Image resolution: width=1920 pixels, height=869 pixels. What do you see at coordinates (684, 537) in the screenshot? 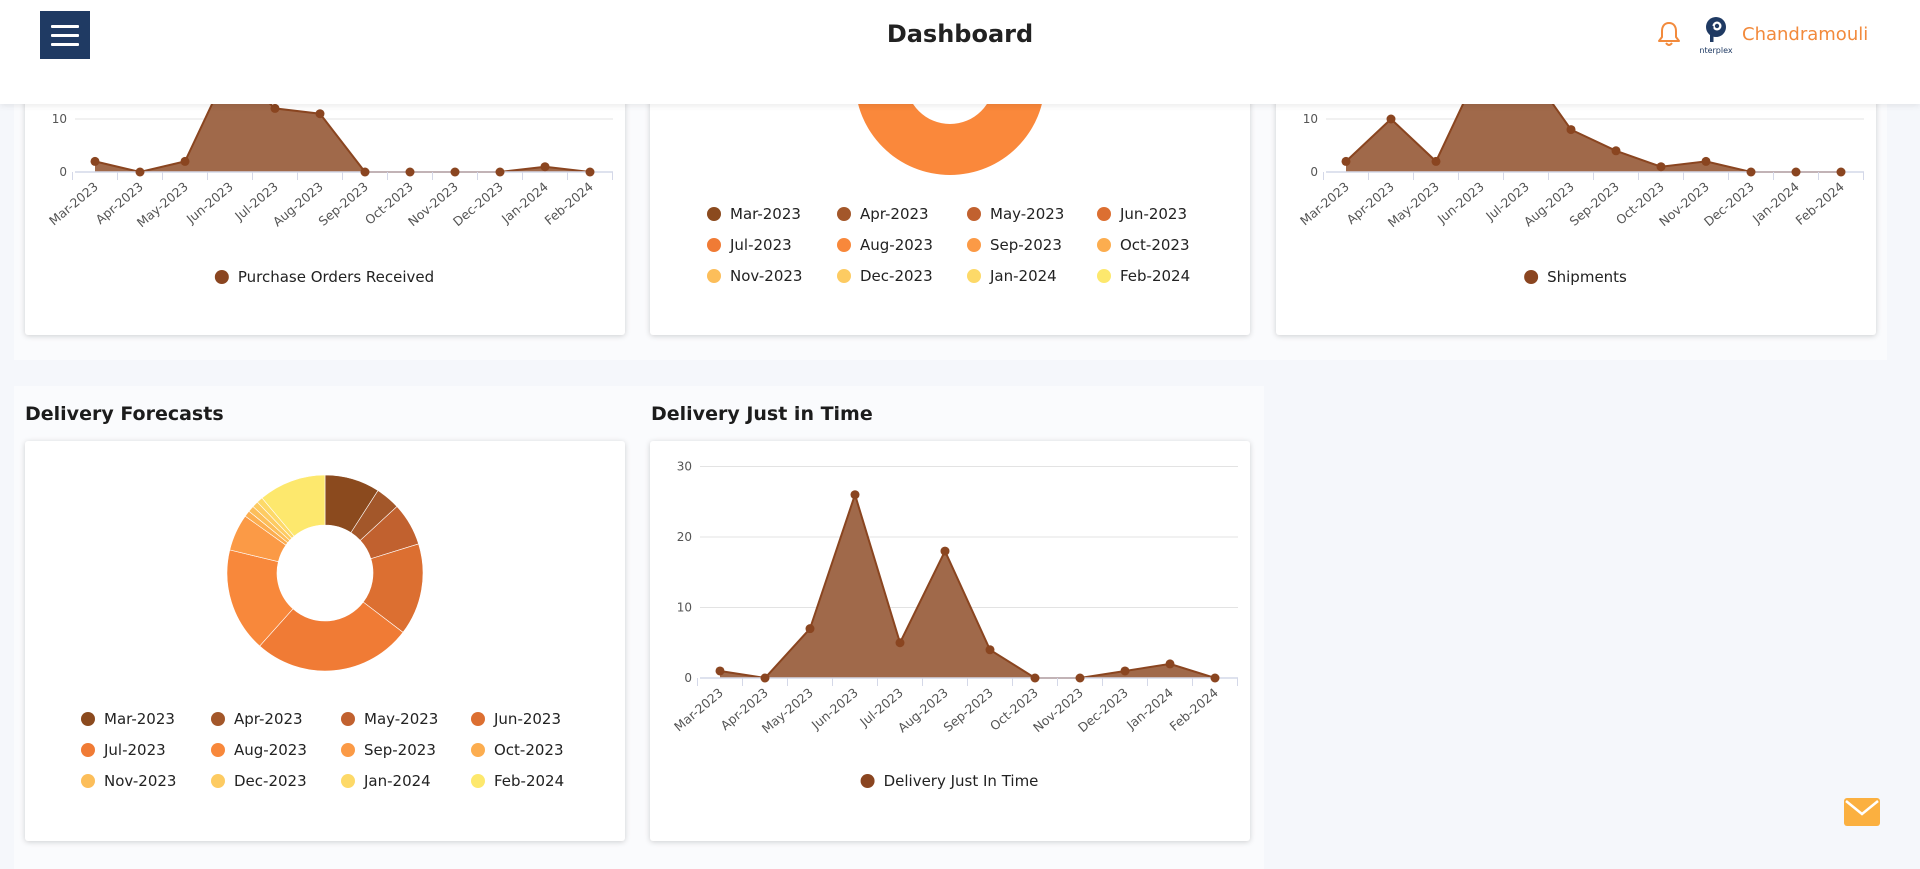
I see `y-tick-label: 20` at bounding box center [684, 537].